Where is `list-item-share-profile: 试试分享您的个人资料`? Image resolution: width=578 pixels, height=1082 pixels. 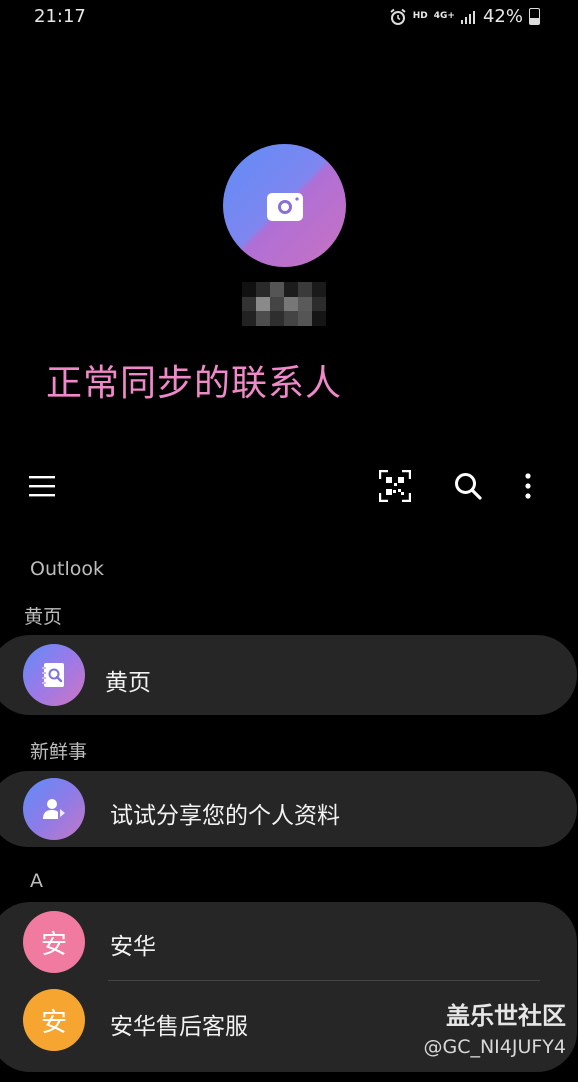 list-item-share-profile: 试试分享您的个人资料 is located at coordinates (288, 809).